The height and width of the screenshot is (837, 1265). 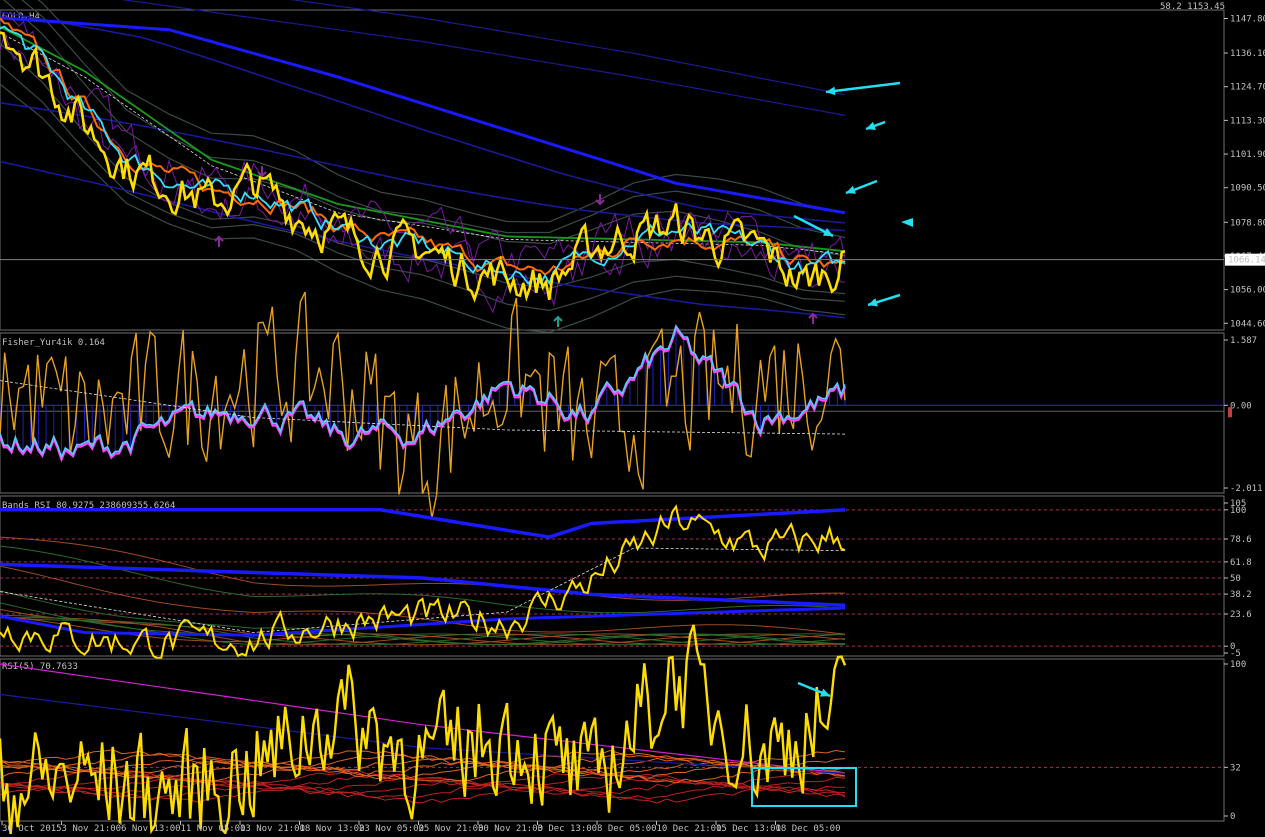 I want to click on rsi-bands-axis-label: 100, so click(x=1238, y=511).